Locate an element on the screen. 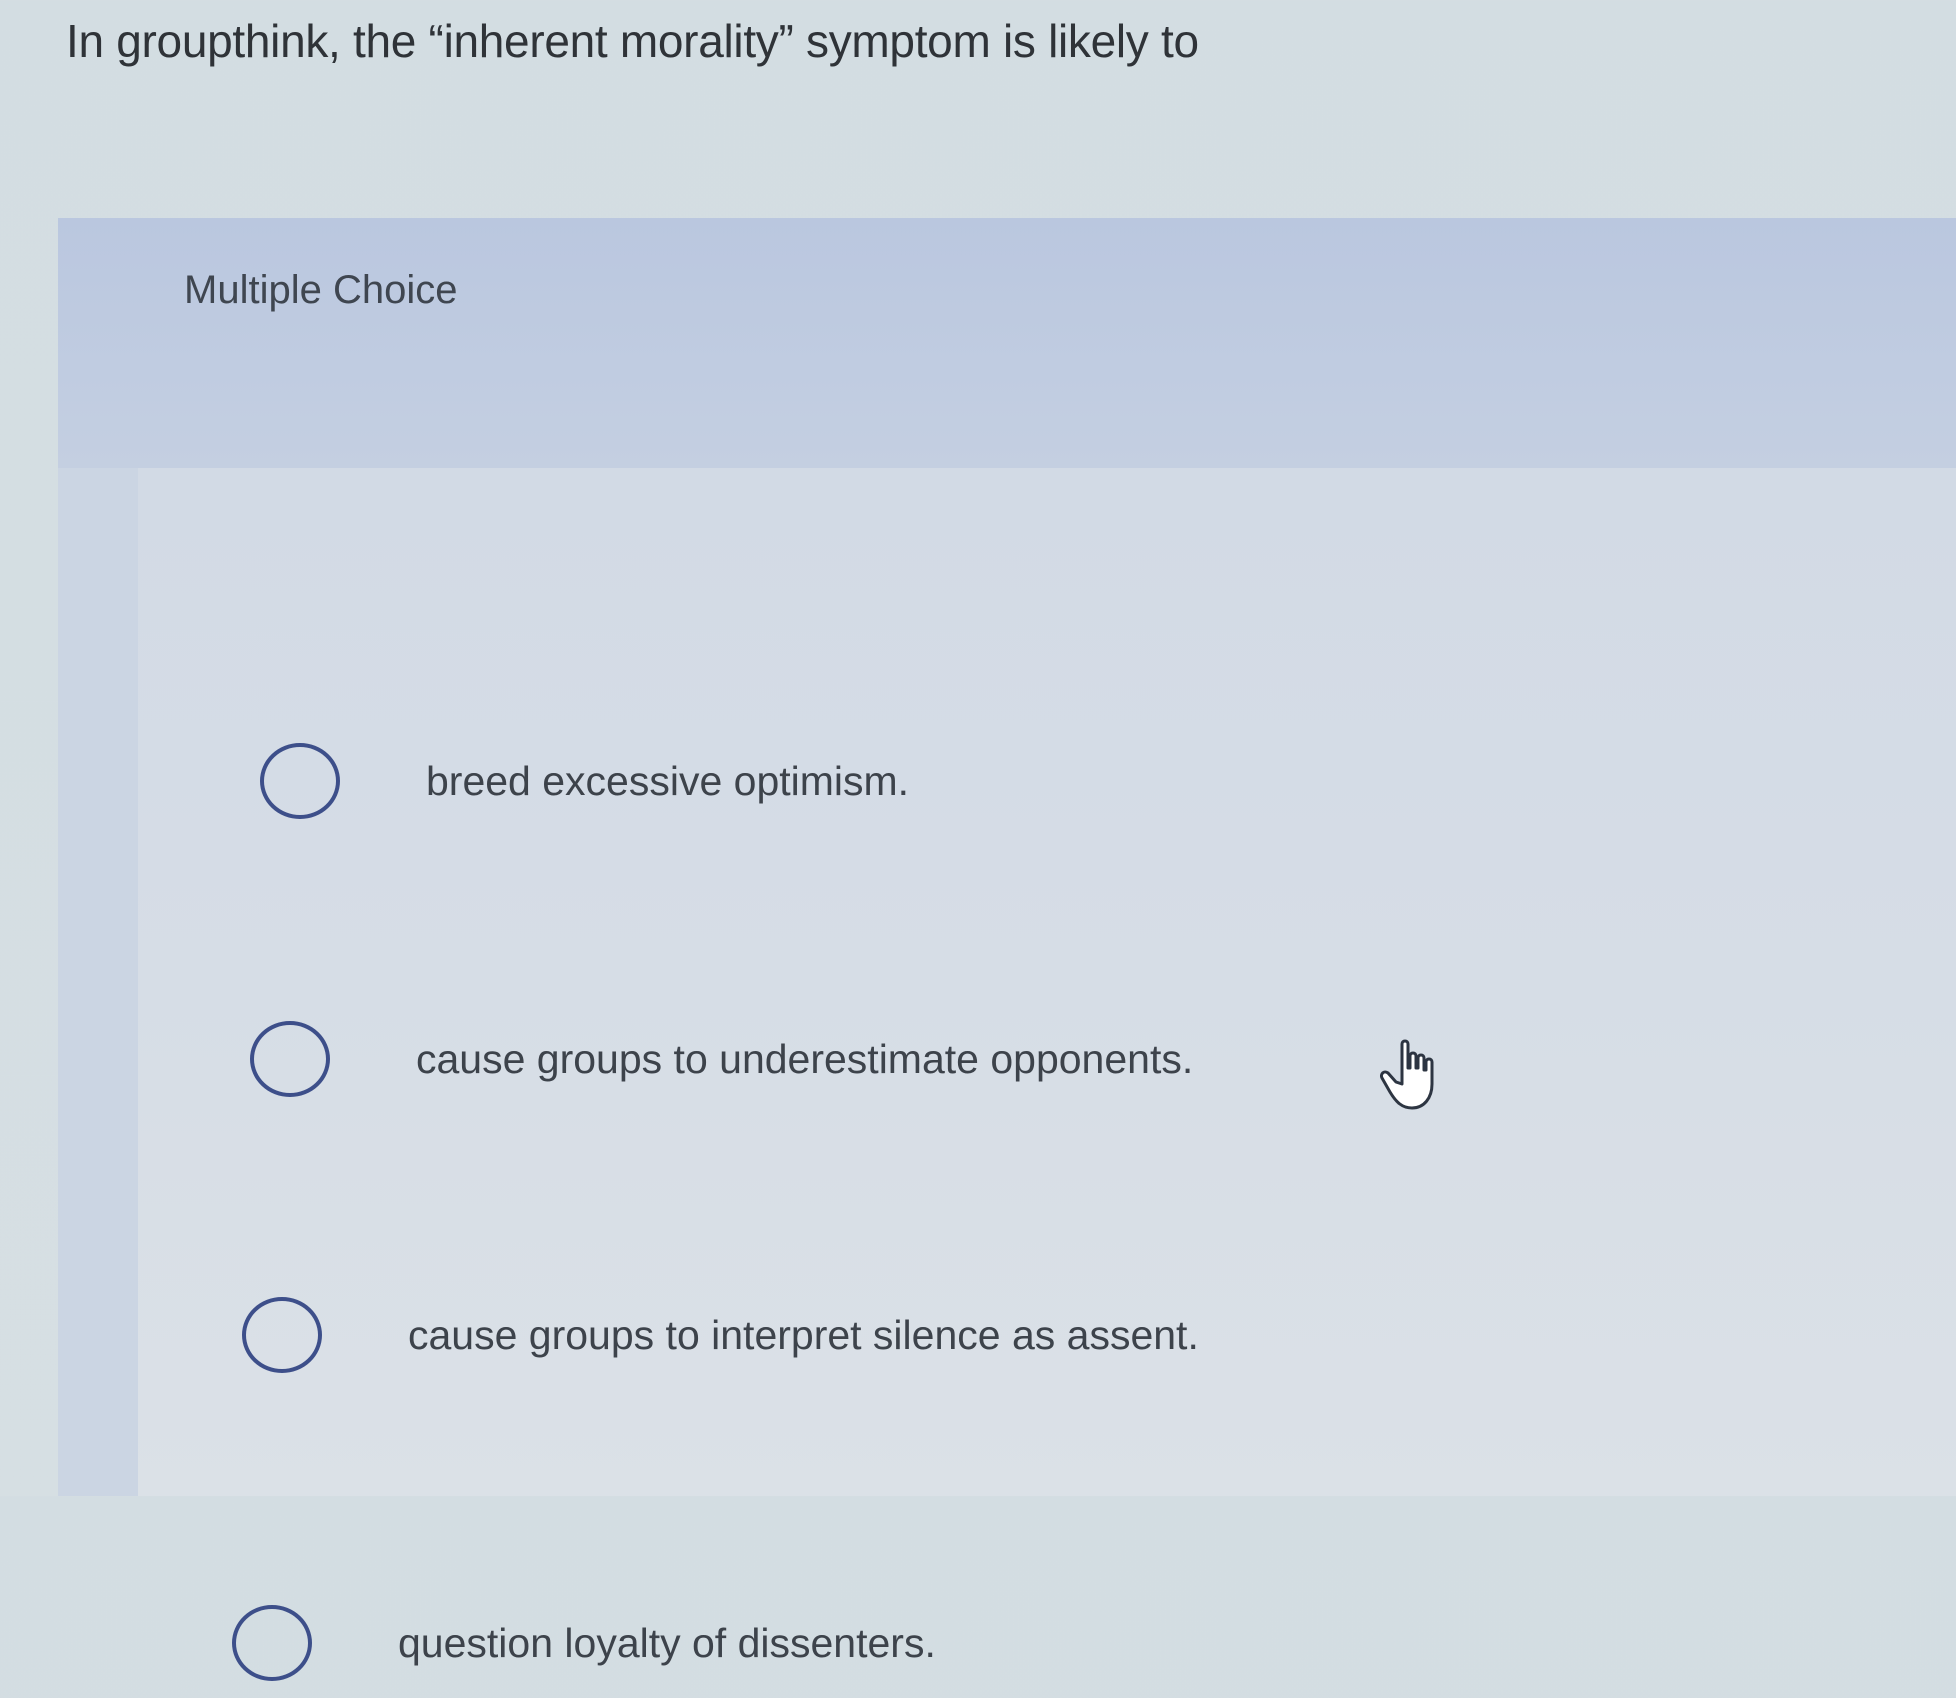 The image size is (1956, 1698). option-a: breed excessive optimism. is located at coordinates (584, 781).